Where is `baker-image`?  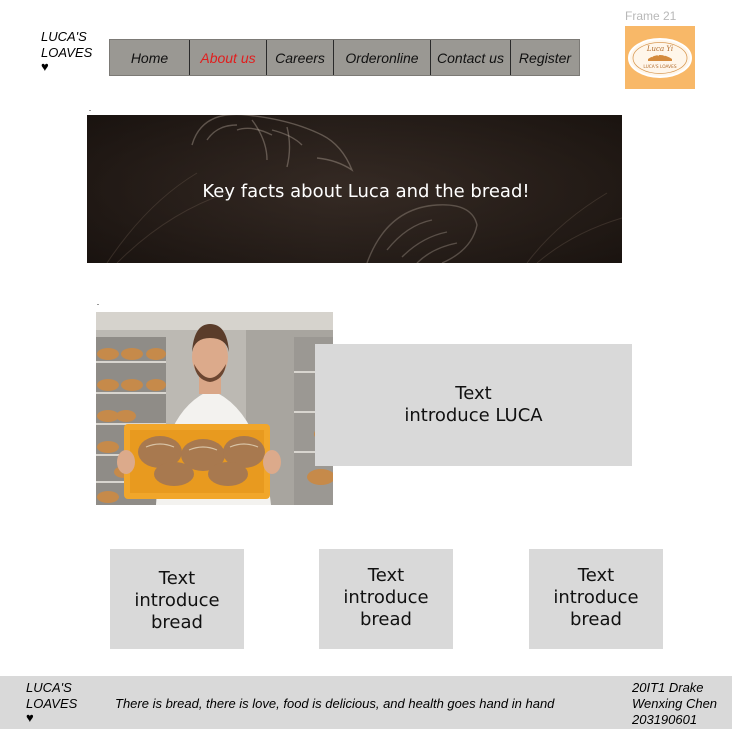 baker-image is located at coordinates (214, 408).